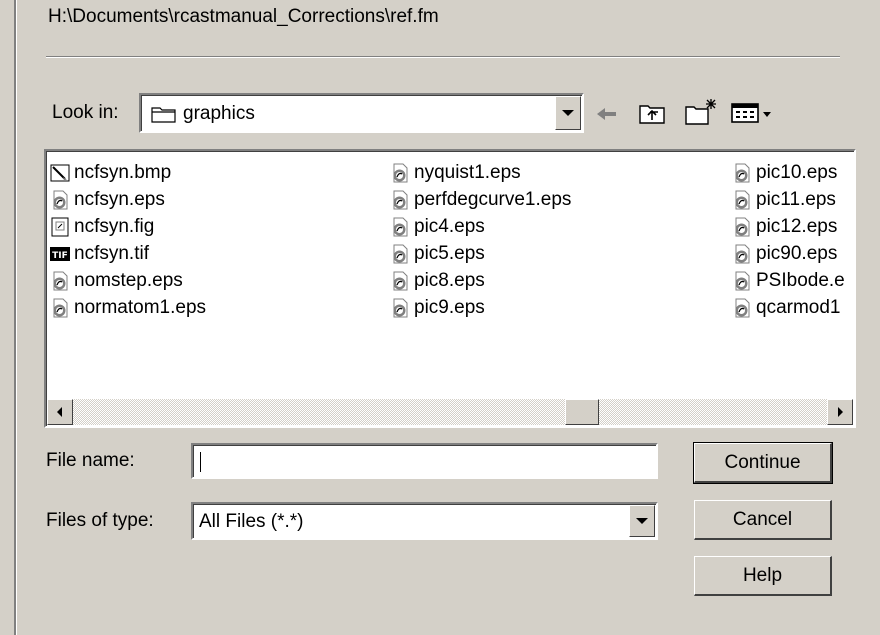 The height and width of the screenshot is (635, 880). I want to click on svg-text: TIF, so click(60, 256).